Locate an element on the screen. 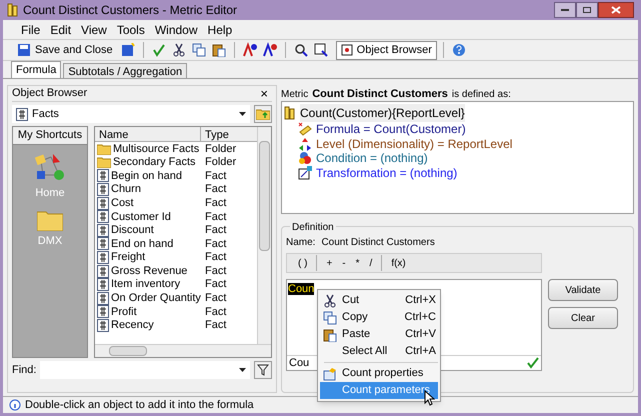 Image resolution: width=641 pixels, height=416 pixels. window-title: Count Distinct Customers - Metric Editor is located at coordinates (130, 10).